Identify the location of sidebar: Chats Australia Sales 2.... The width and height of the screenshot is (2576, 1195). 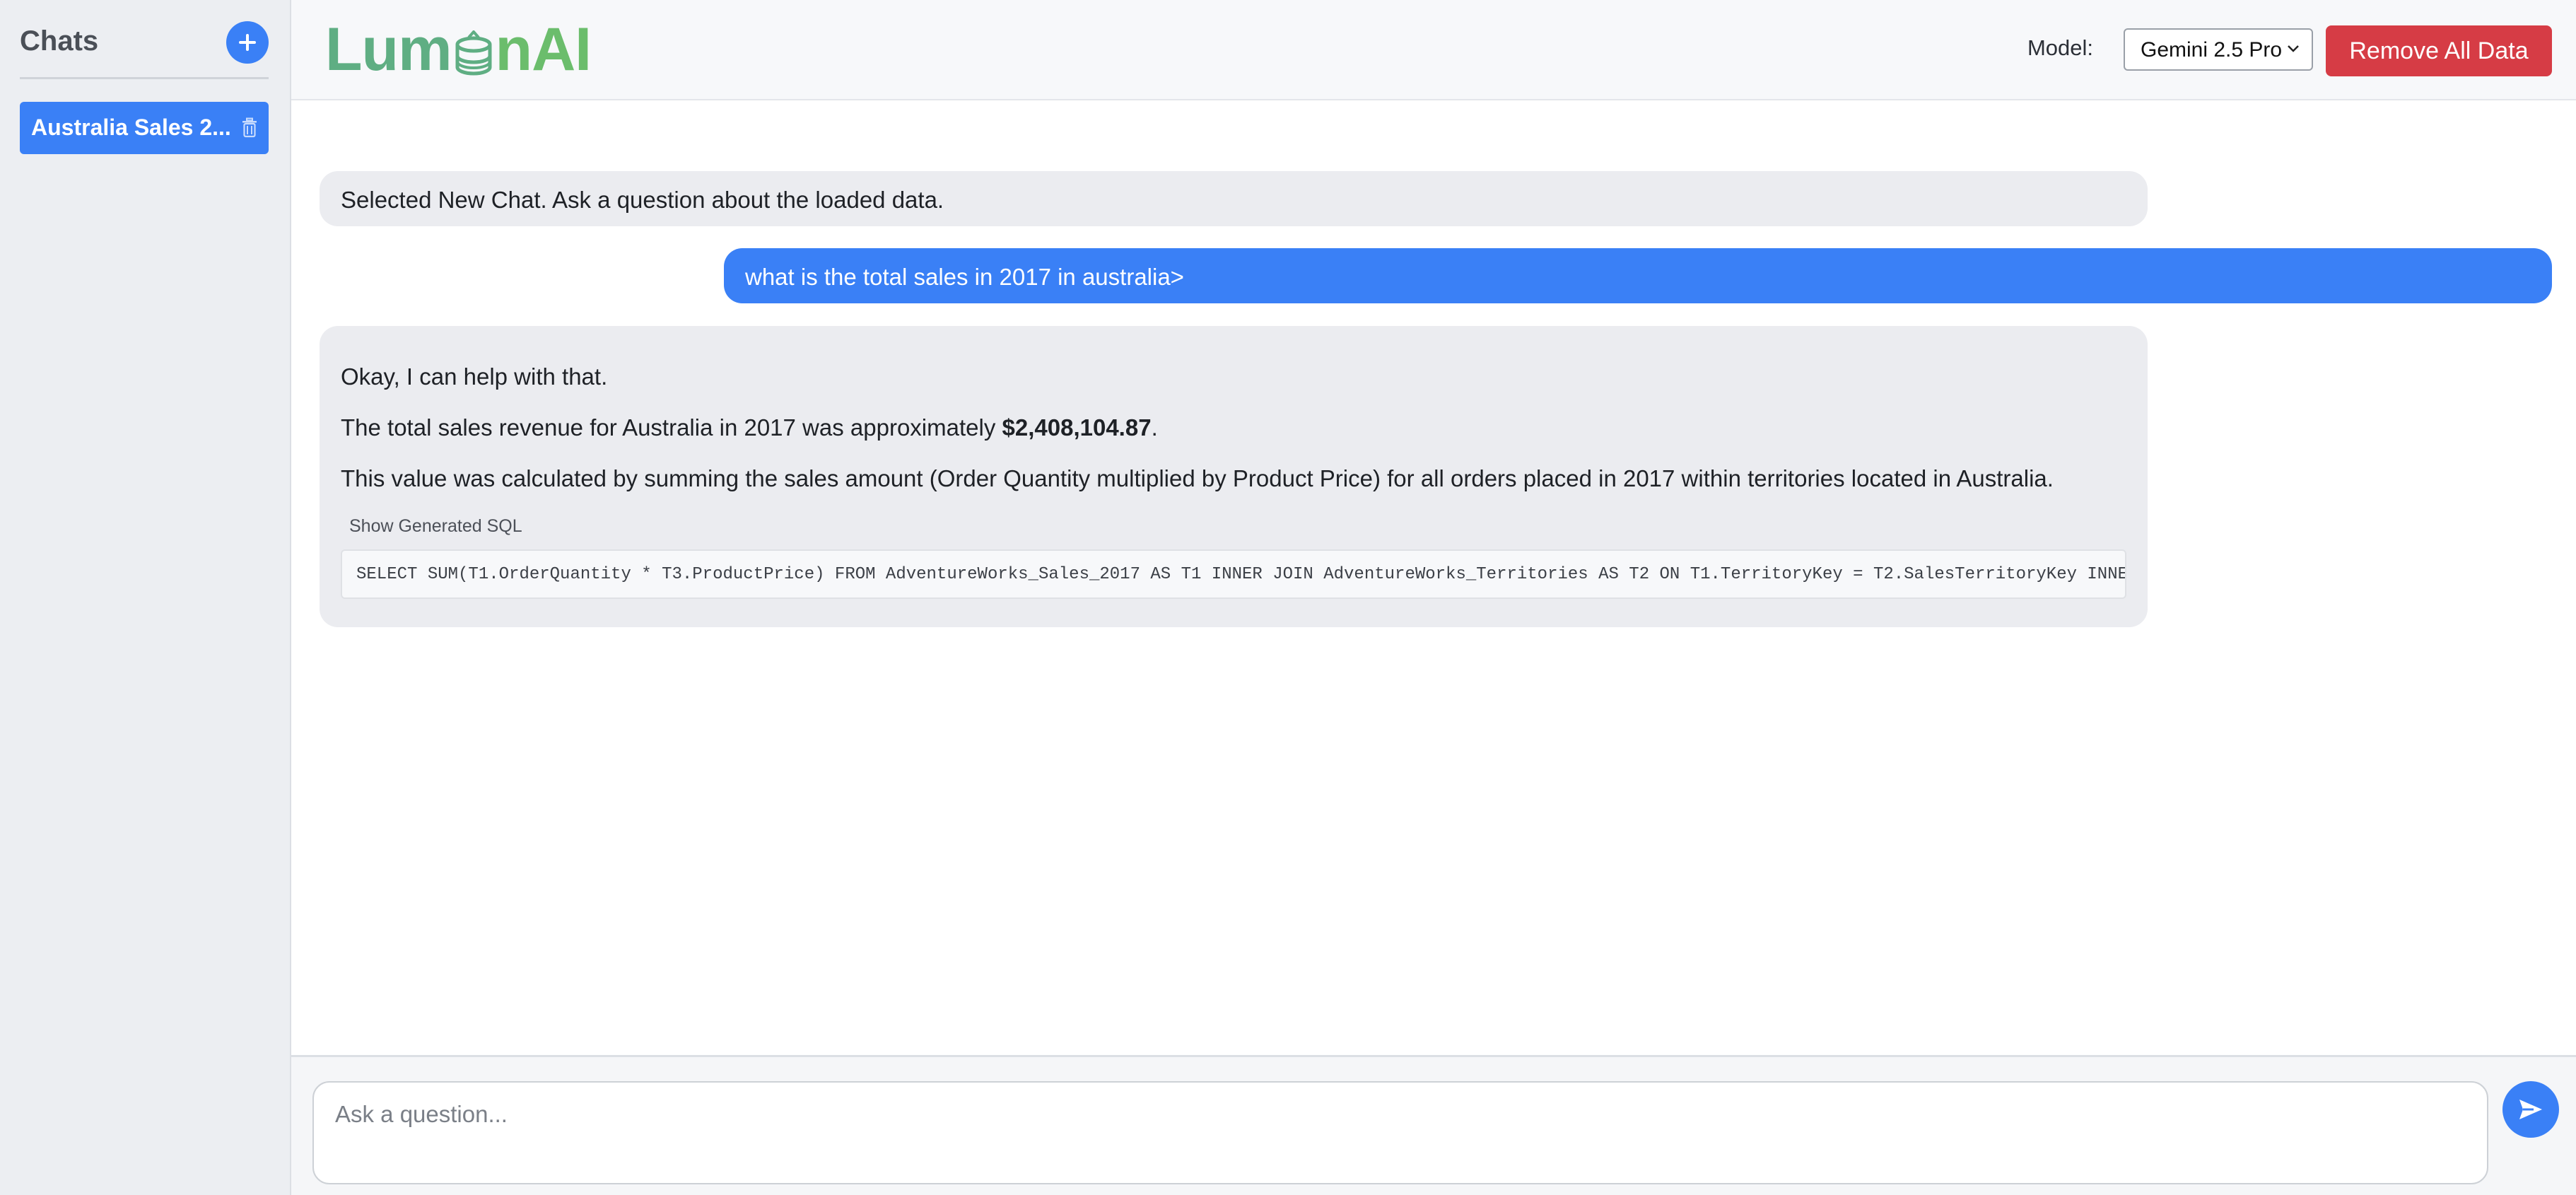
(145, 597).